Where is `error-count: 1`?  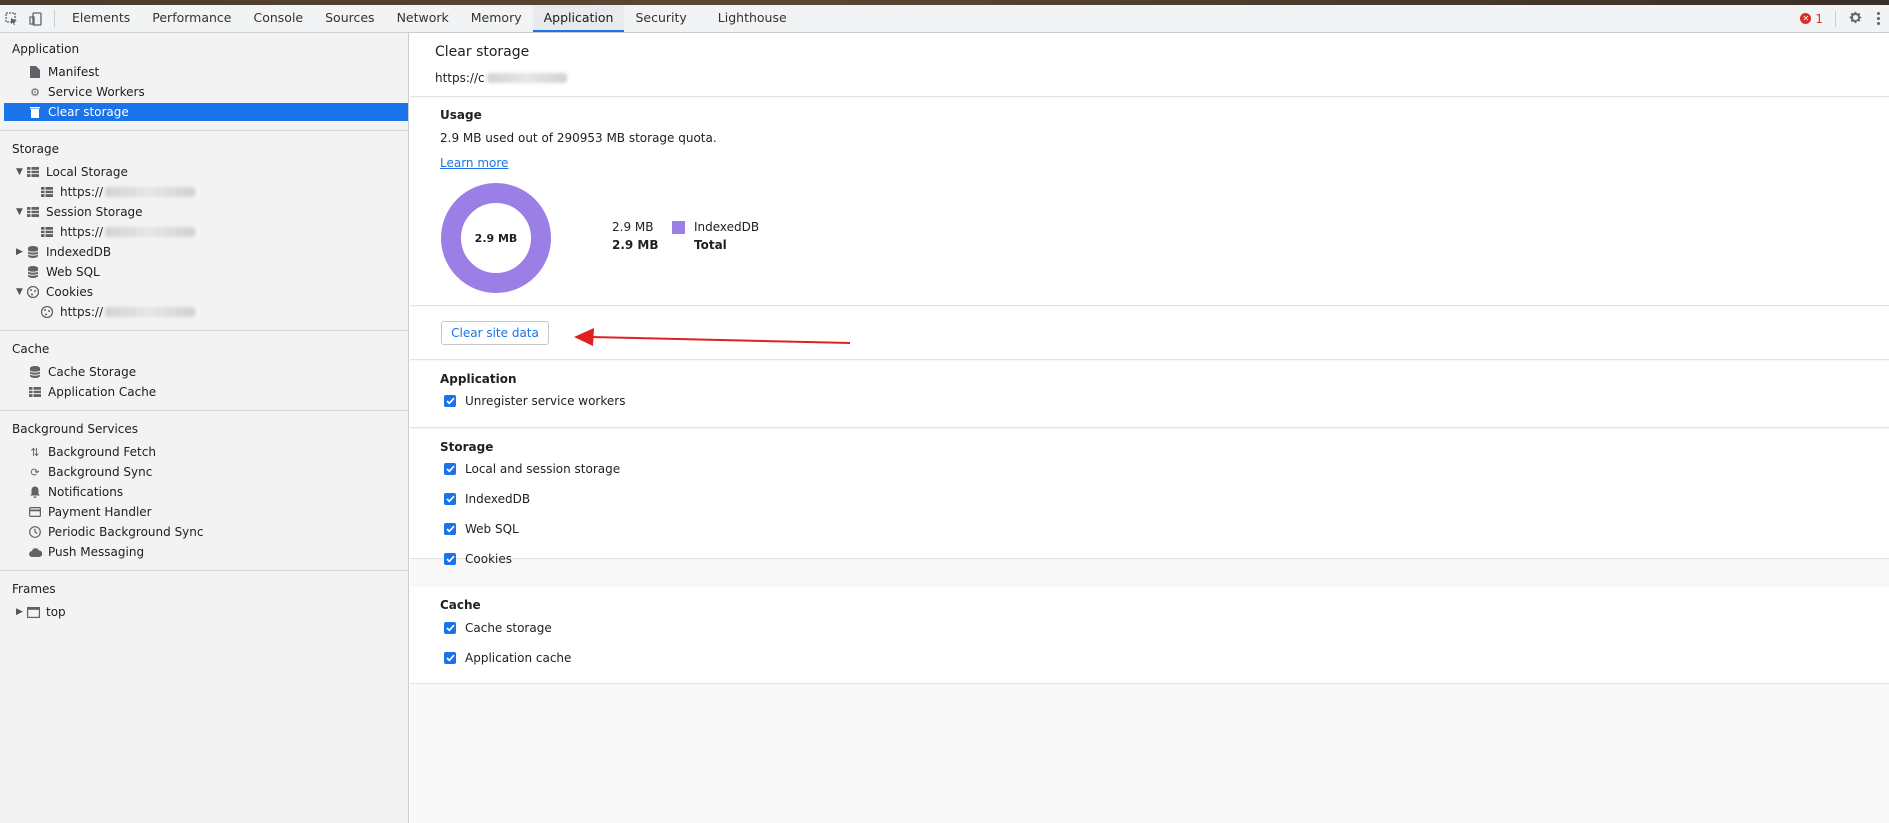
error-count: 1 is located at coordinates (1819, 18).